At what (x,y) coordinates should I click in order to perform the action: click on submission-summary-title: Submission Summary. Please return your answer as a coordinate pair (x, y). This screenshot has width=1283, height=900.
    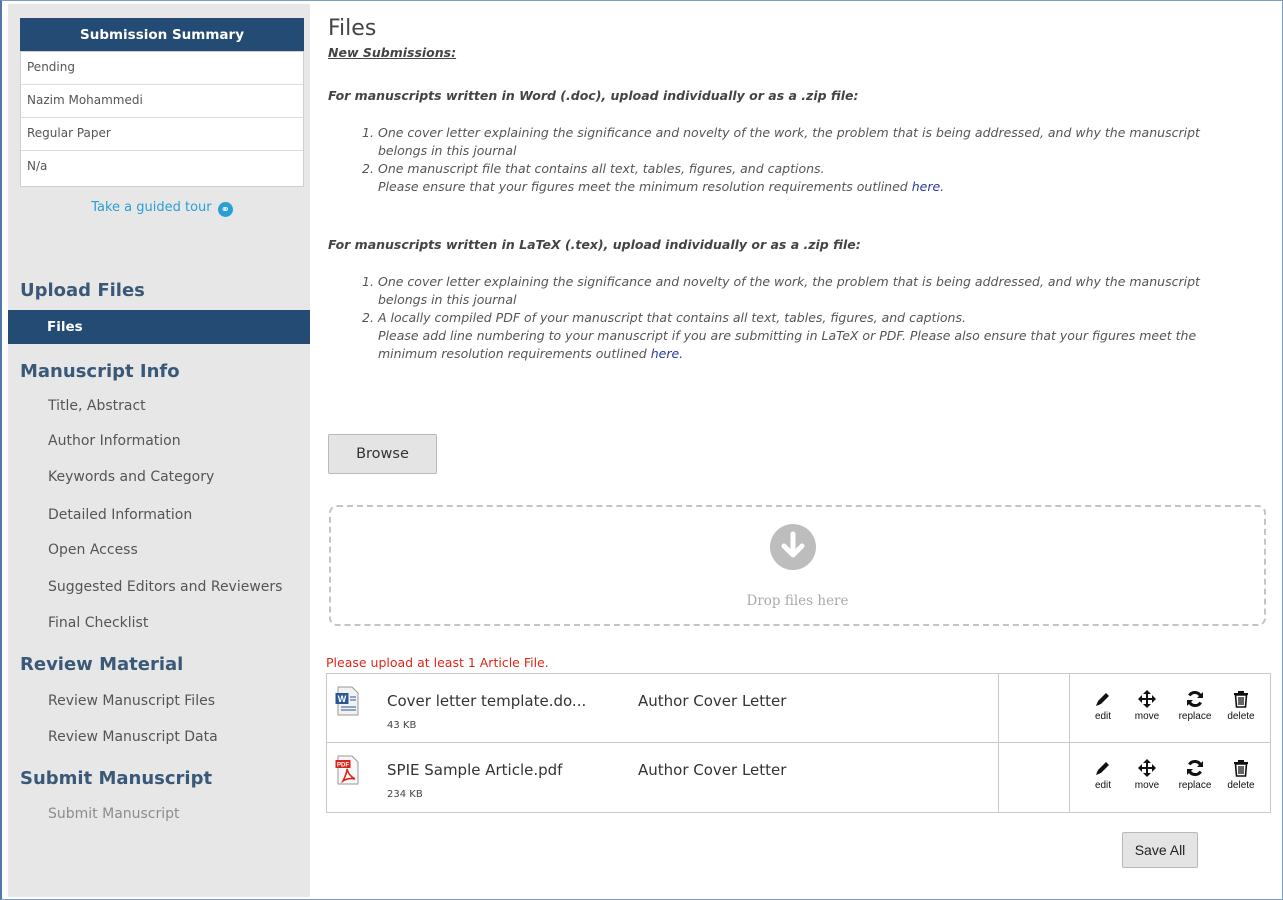
    Looking at the image, I should click on (162, 34).